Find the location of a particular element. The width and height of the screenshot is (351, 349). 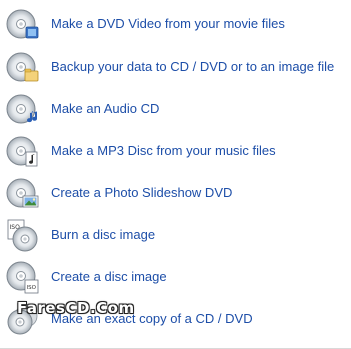

audio-cd-icon is located at coordinates (23, 109).